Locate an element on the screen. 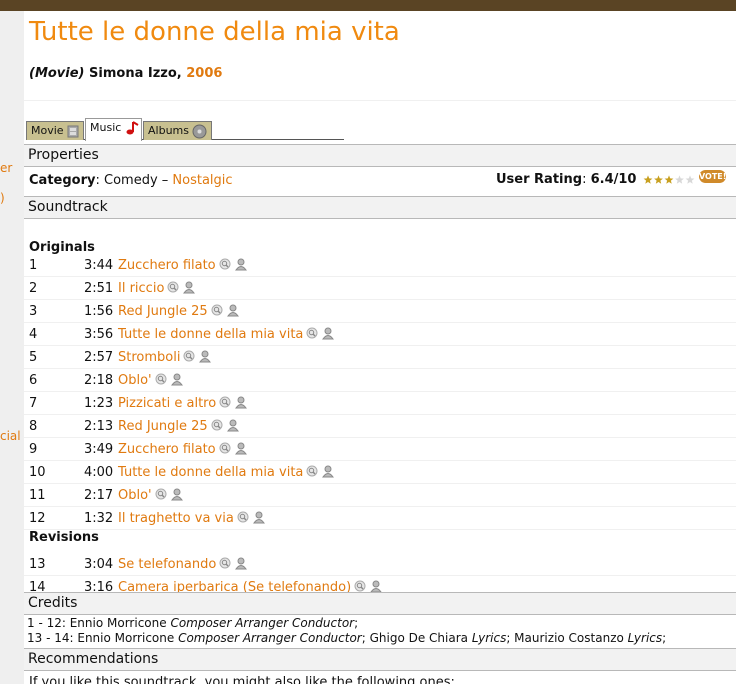 The width and height of the screenshot is (736, 684). track-title-cell: Tutte le donne della mia vita is located at coordinates (226, 334).